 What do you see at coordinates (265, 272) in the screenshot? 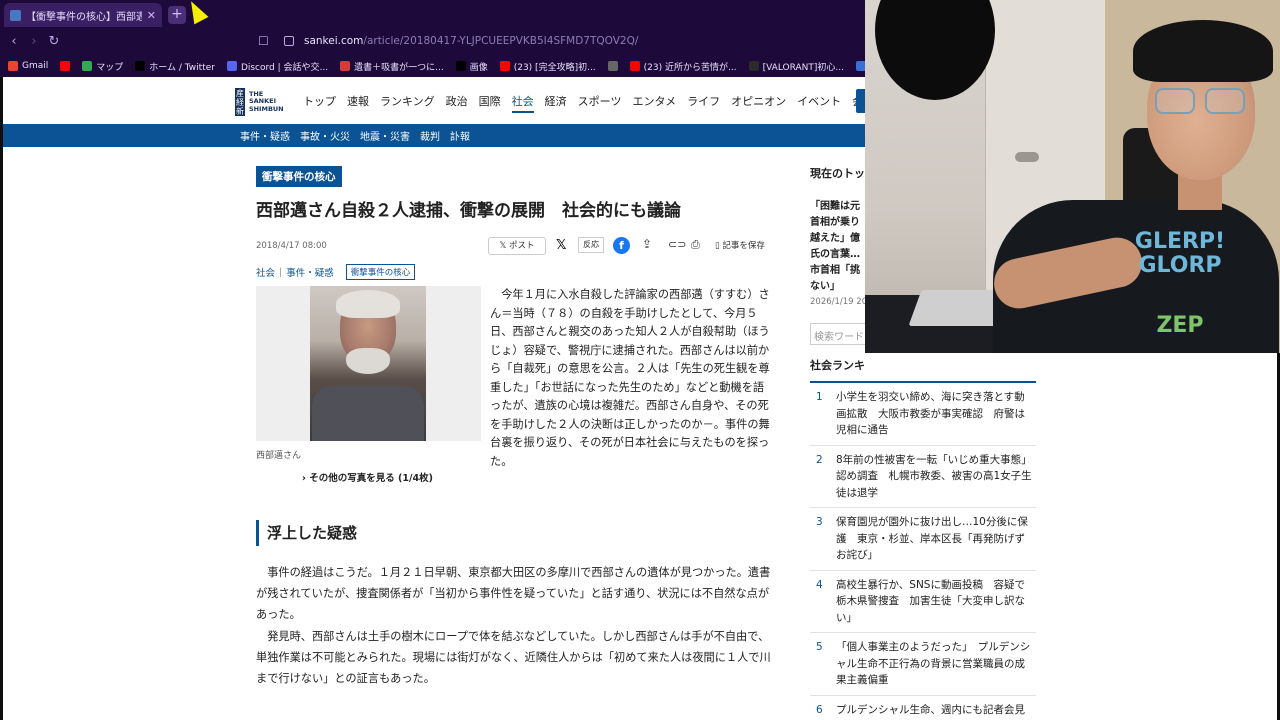
I see `tag-section: 社会` at bounding box center [265, 272].